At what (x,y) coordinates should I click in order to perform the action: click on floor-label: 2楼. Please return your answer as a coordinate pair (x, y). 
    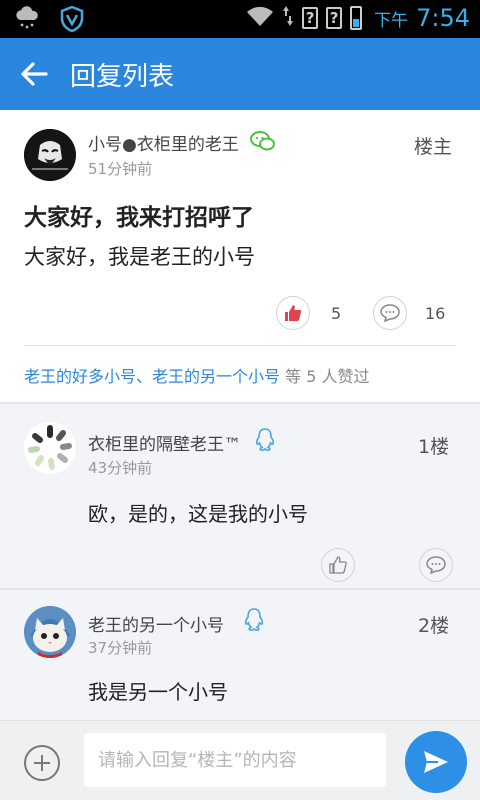
    Looking at the image, I should click on (434, 626).